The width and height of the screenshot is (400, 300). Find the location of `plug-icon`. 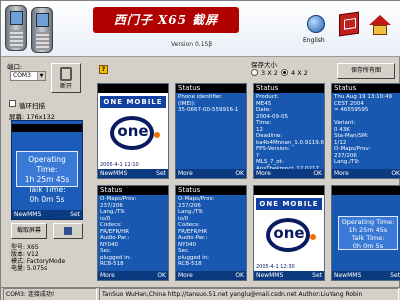

plug-icon is located at coordinates (66, 74).